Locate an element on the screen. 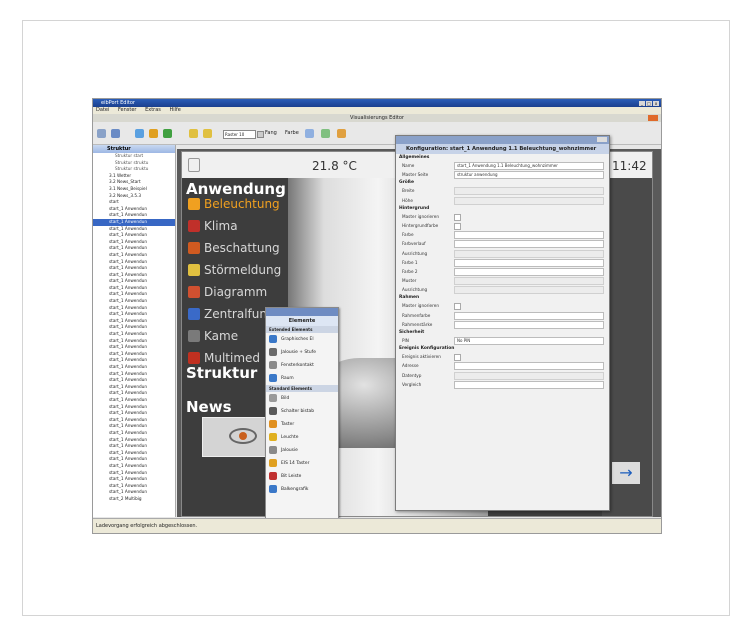 This screenshot has width=751, height=633. zoom-icon is located at coordinates (341, 133).